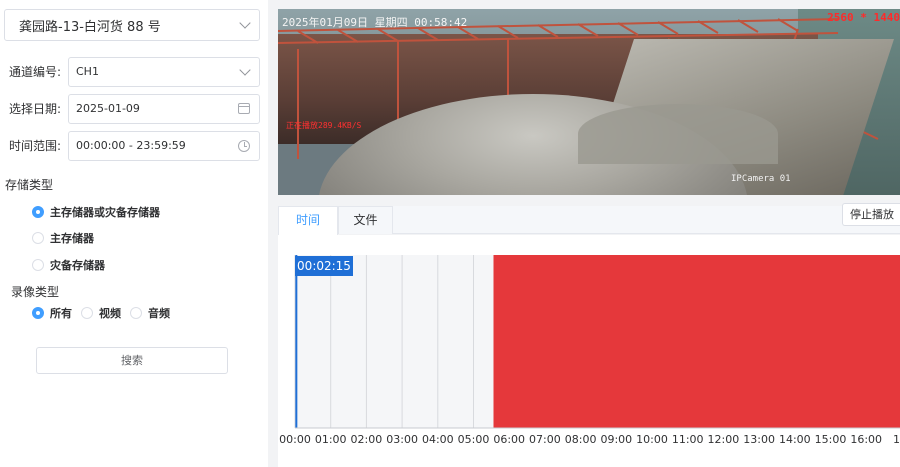 The image size is (900, 467). Describe the element at coordinates (896, 439) in the screenshot. I see `timeline-tick-label: 17:` at that location.